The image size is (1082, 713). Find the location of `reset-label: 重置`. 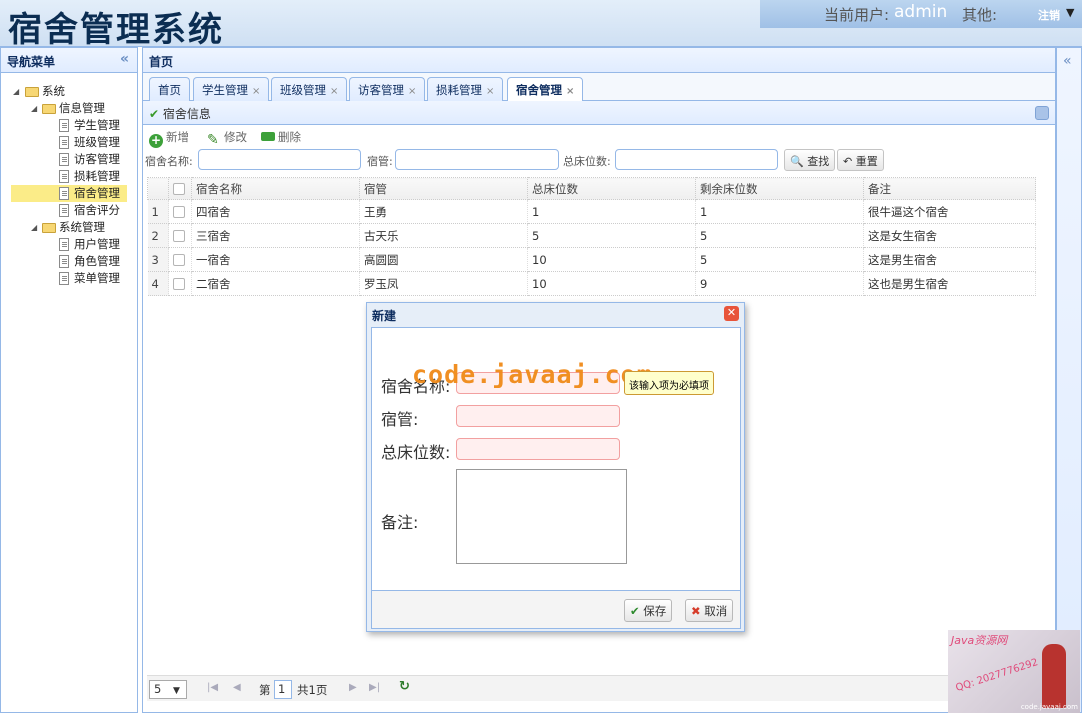

reset-label: 重置 is located at coordinates (866, 161).